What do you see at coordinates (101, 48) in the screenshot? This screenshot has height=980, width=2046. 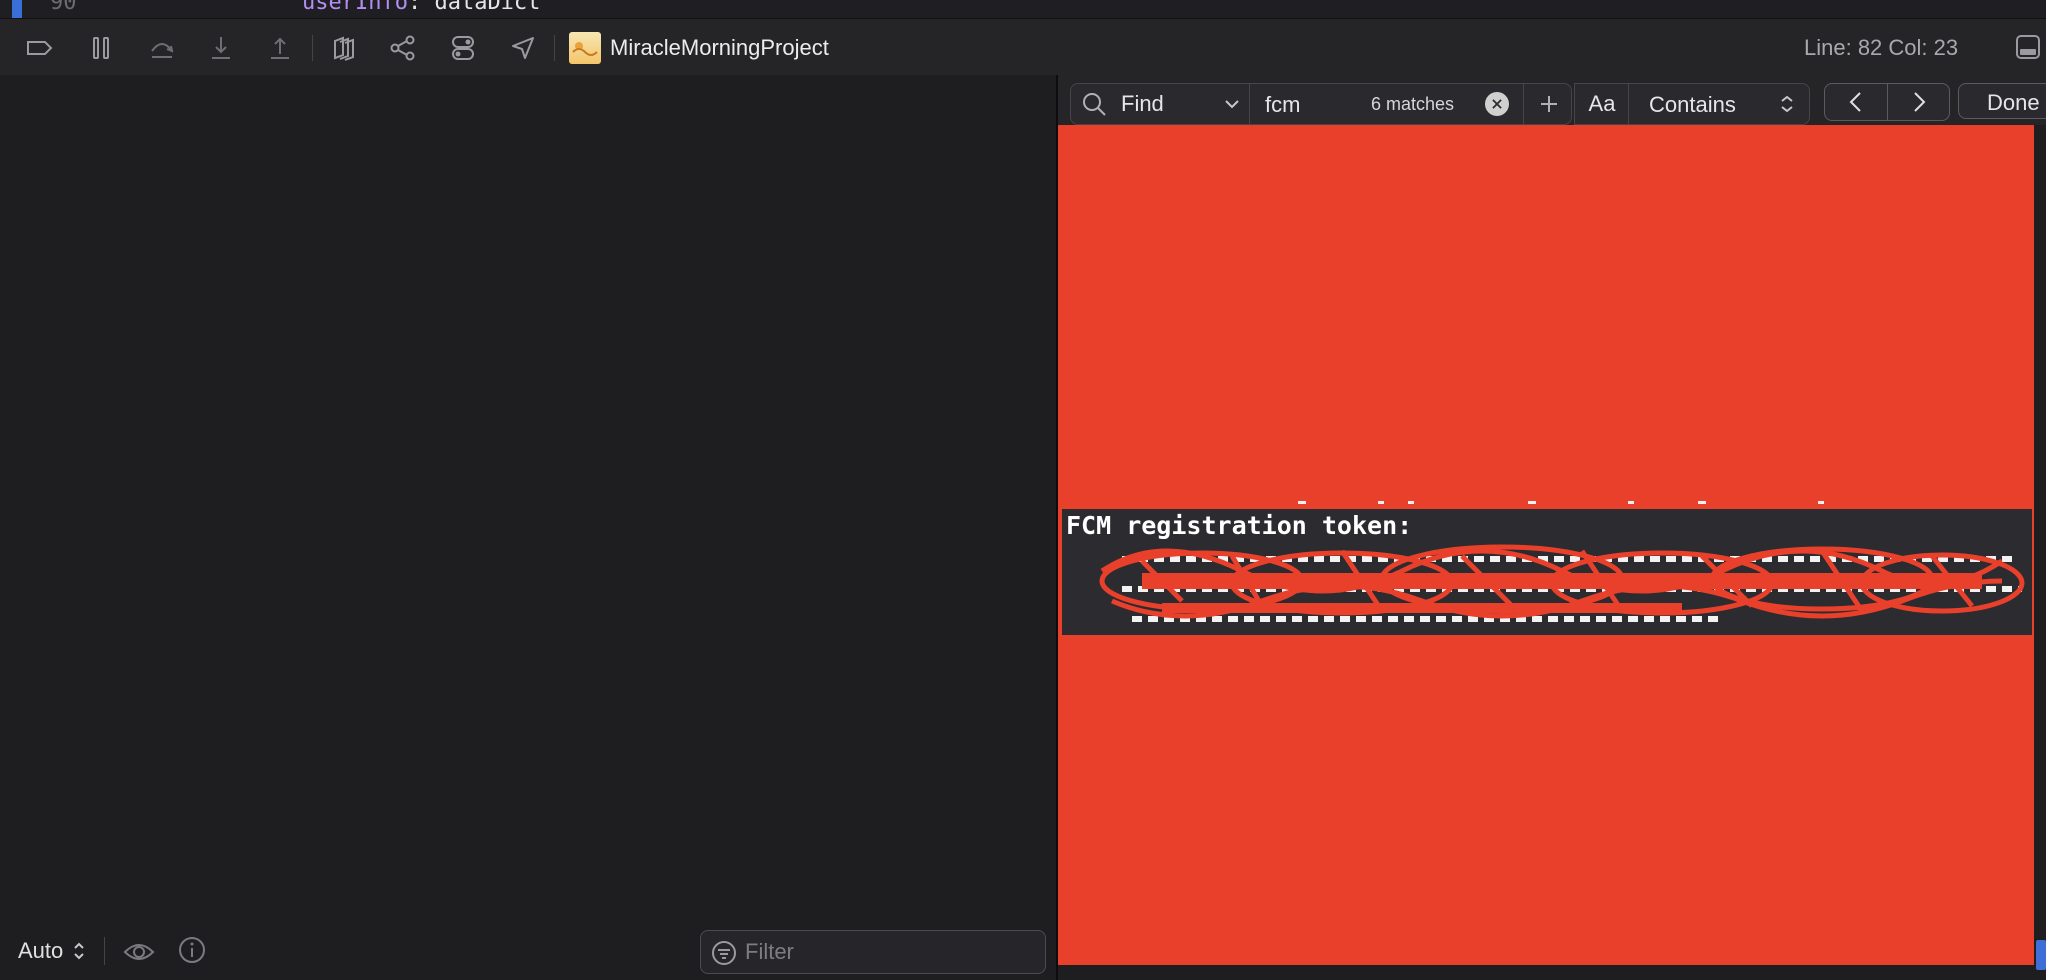 I see `pause-icon` at bounding box center [101, 48].